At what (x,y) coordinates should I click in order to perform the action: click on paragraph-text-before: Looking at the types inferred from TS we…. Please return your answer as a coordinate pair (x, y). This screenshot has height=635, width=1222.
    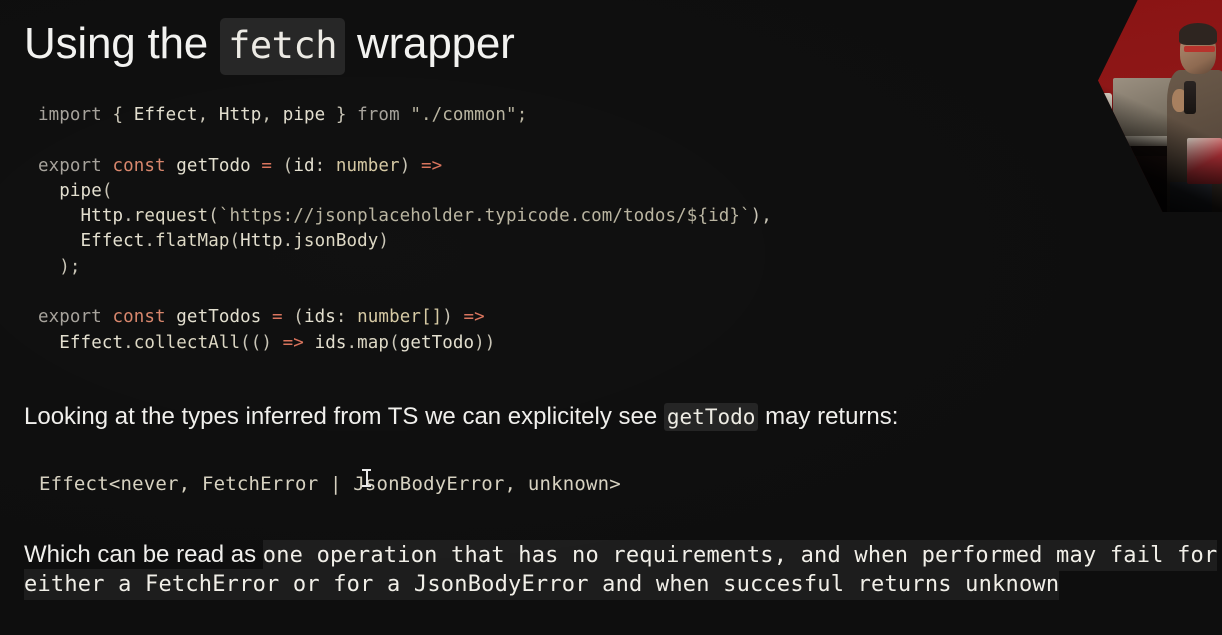
    Looking at the image, I should click on (344, 416).